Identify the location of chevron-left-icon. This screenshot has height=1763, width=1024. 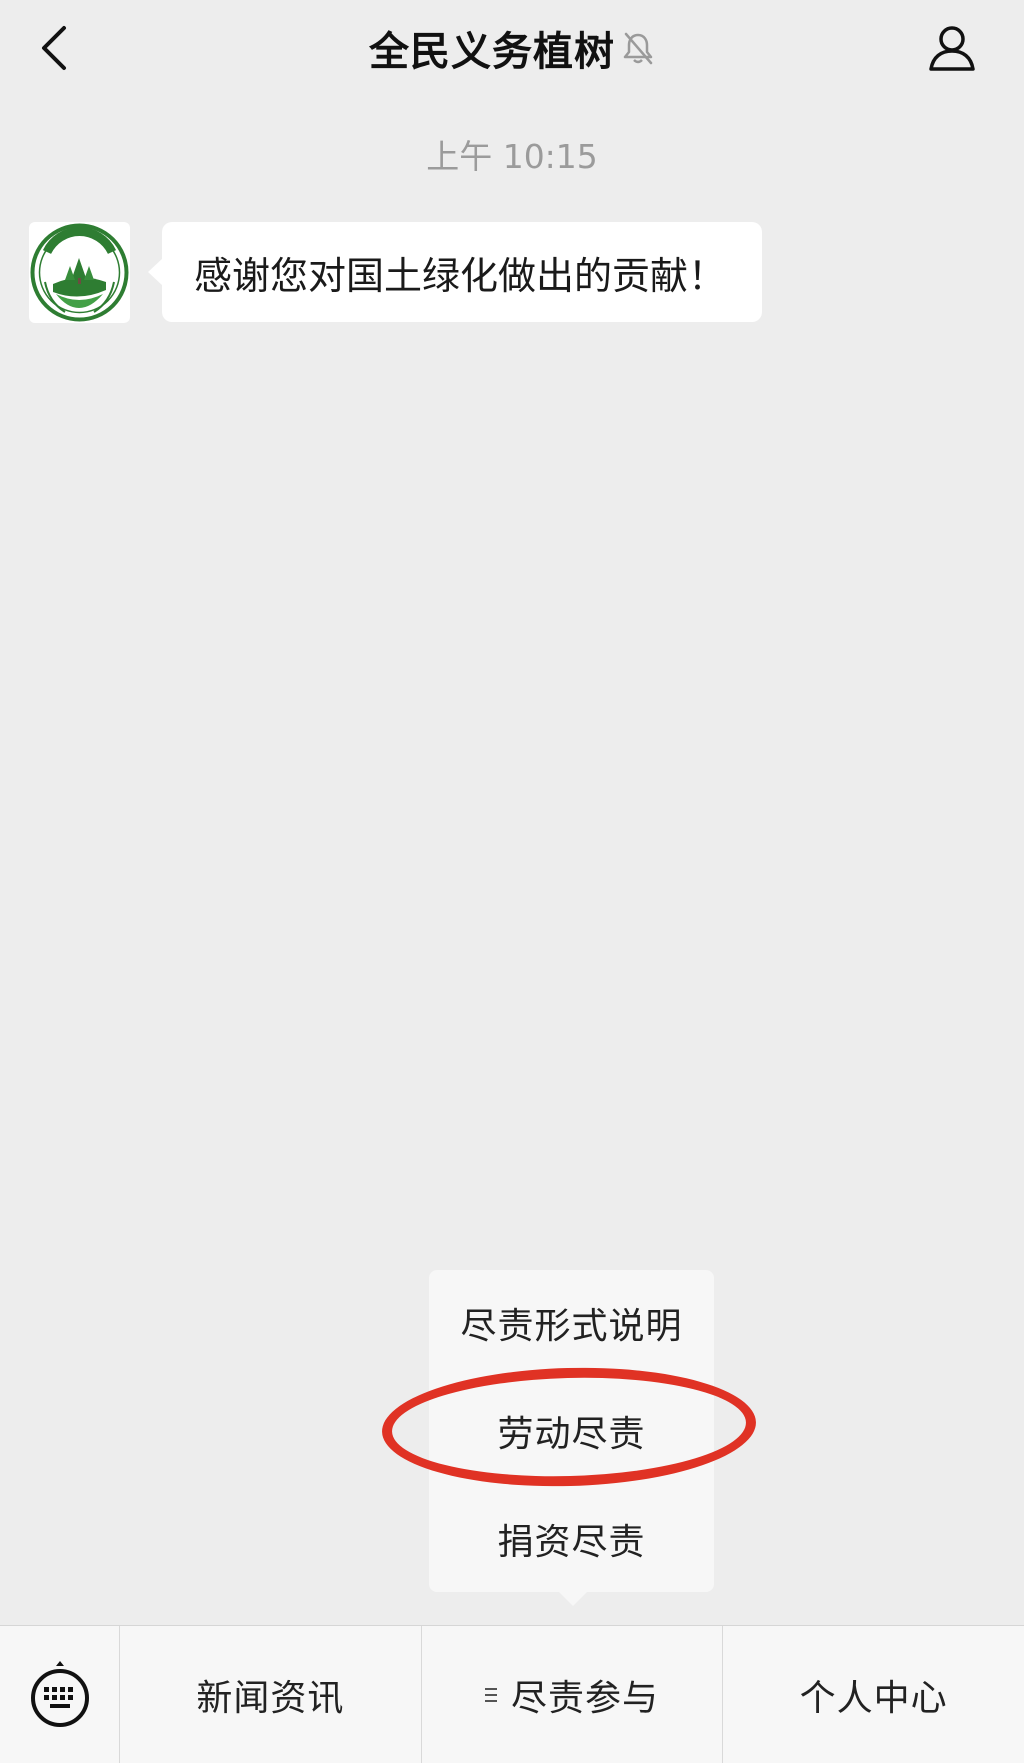
(54, 48).